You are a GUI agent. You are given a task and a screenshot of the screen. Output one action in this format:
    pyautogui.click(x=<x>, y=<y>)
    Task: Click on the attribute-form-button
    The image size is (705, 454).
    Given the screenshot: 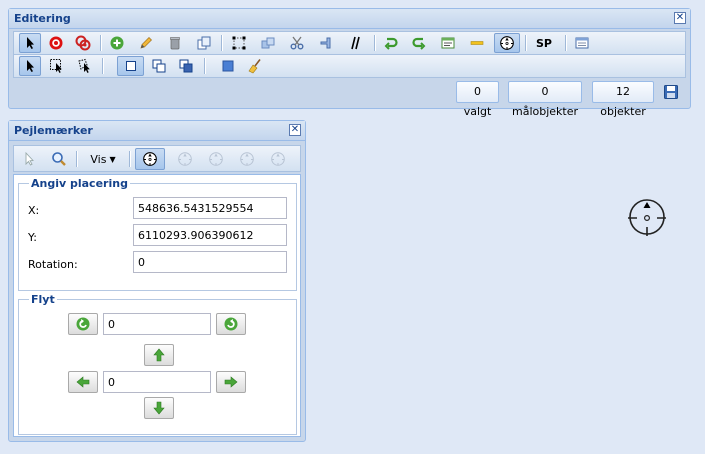 What is the action you would take?
    pyautogui.click(x=448, y=43)
    